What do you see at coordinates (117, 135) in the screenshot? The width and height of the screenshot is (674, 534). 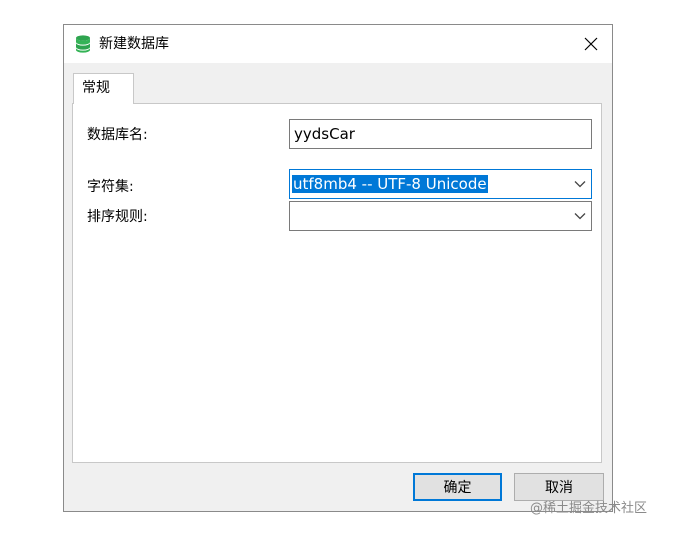 I see `db-name-label: 数据库名:` at bounding box center [117, 135].